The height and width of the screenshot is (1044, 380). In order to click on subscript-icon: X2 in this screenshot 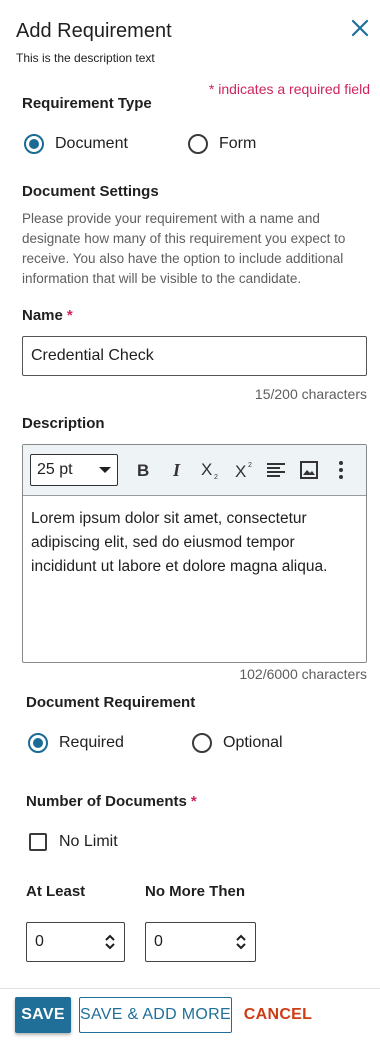, I will do `click(209, 470)`.